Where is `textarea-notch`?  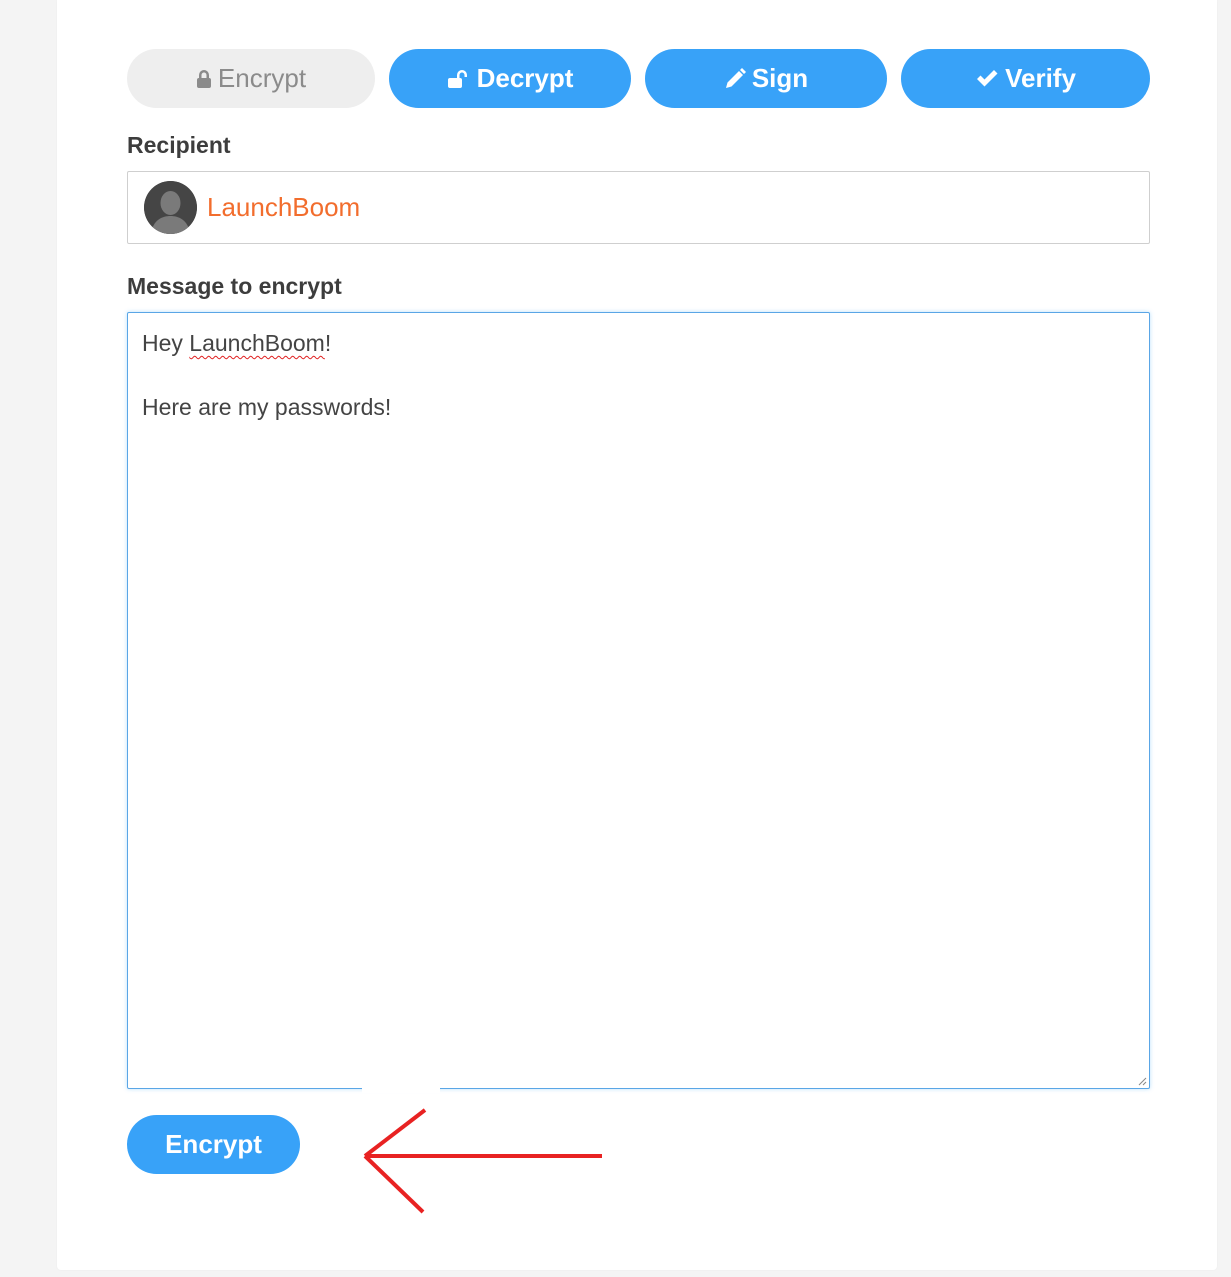
textarea-notch is located at coordinates (401, 1089).